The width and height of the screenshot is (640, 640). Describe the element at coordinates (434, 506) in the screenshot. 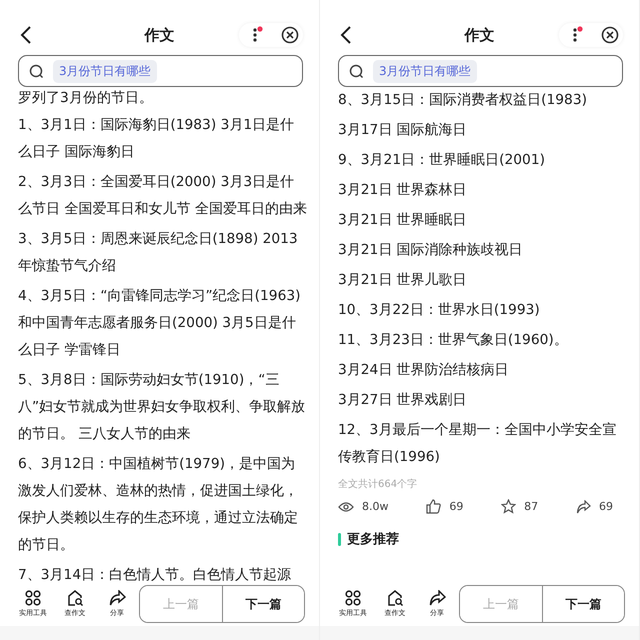

I see `thumbs-up-icon` at that location.